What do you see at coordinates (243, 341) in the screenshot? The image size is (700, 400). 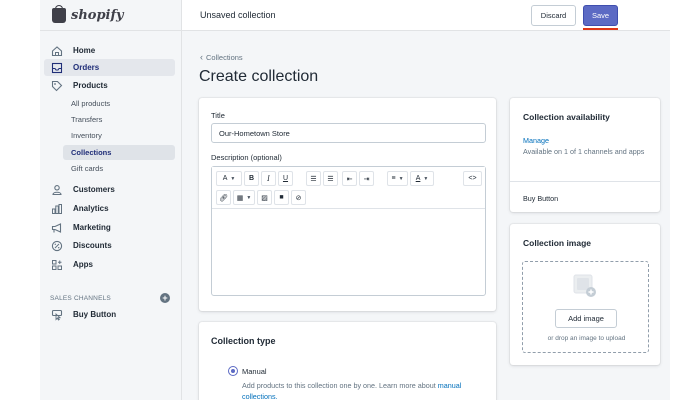 I see `collection-type-title: Collection type` at bounding box center [243, 341].